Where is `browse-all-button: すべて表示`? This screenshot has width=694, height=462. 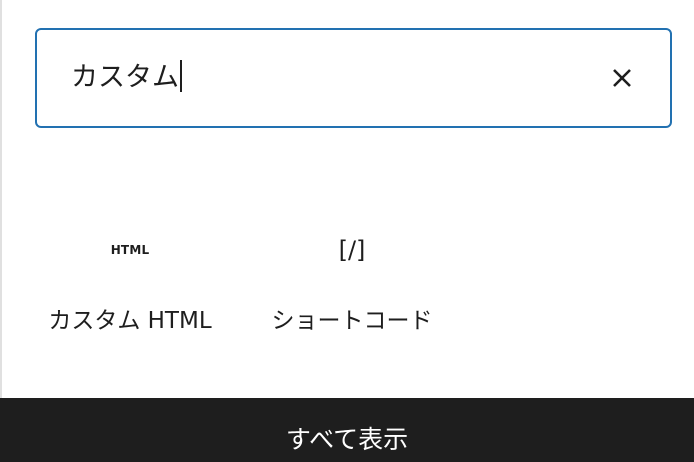 browse-all-button: すべて表示 is located at coordinates (347, 430).